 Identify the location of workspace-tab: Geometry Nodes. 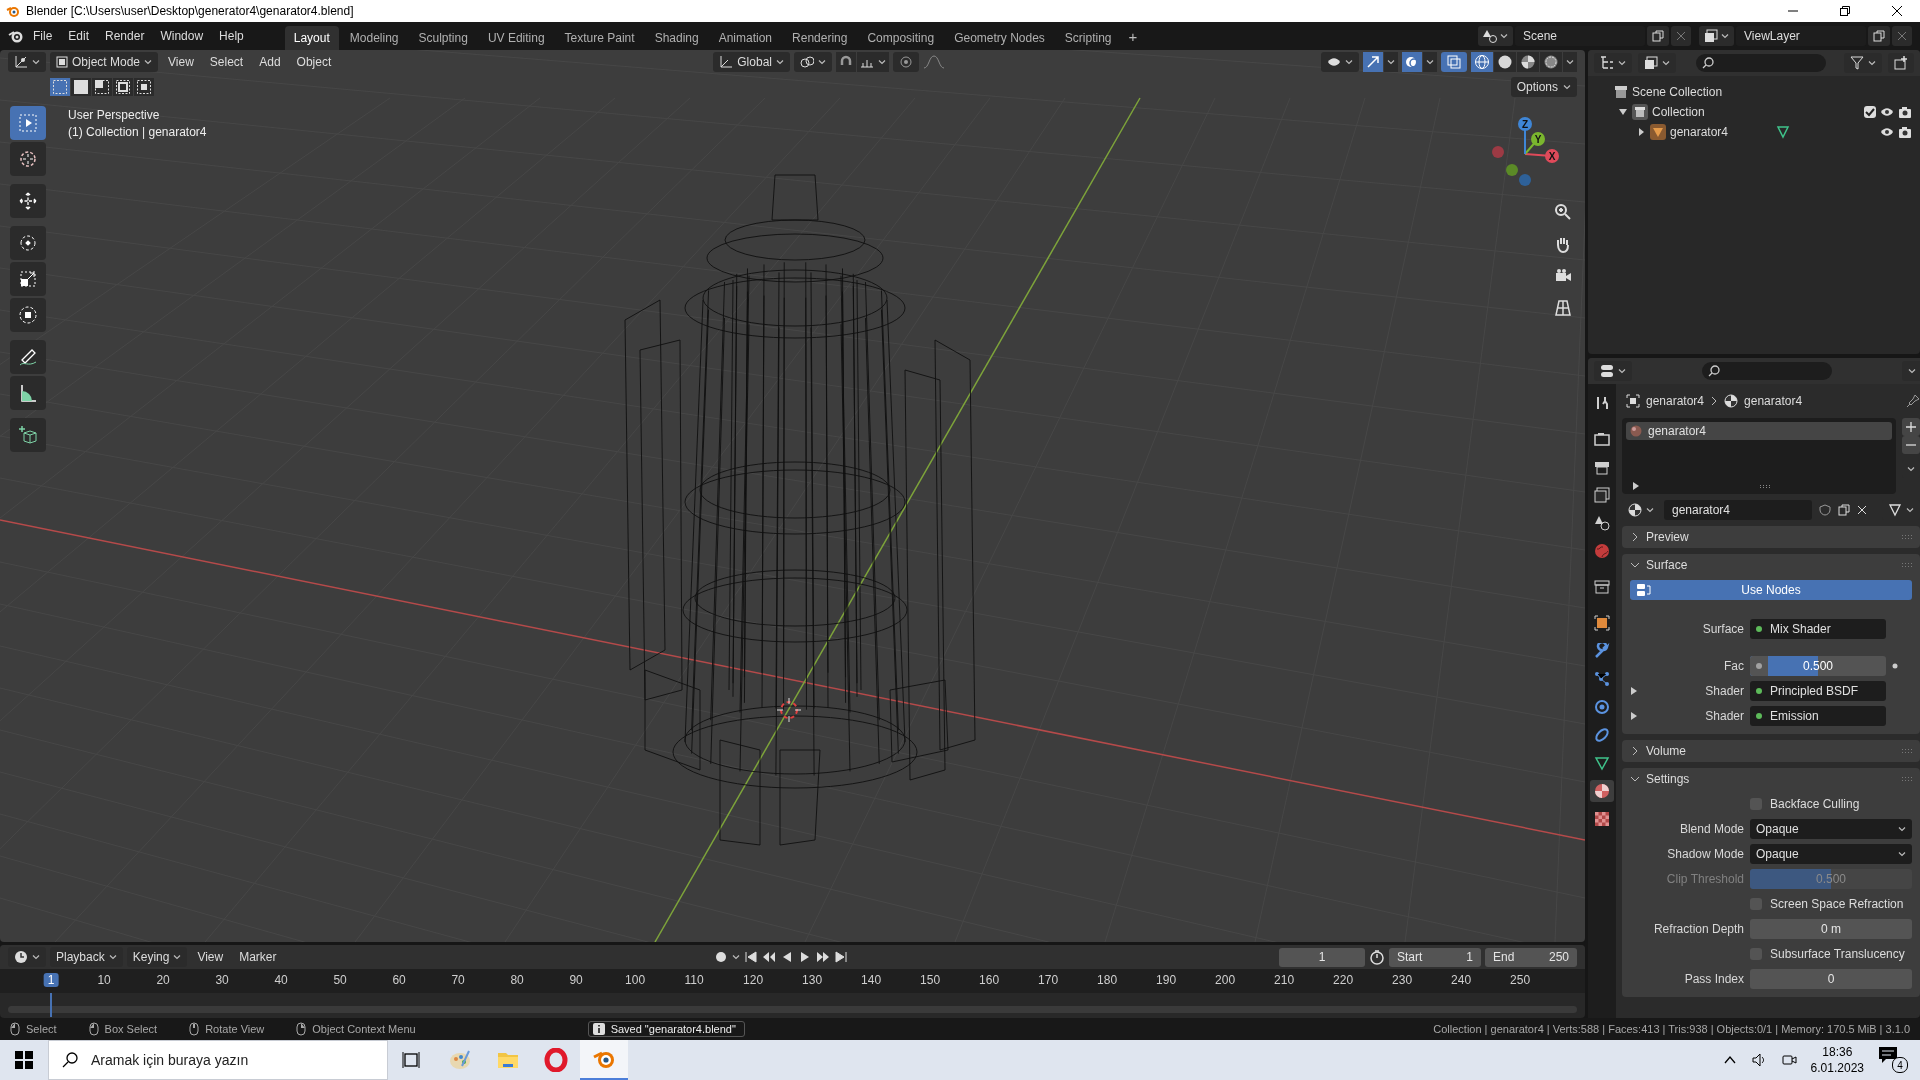
(999, 38).